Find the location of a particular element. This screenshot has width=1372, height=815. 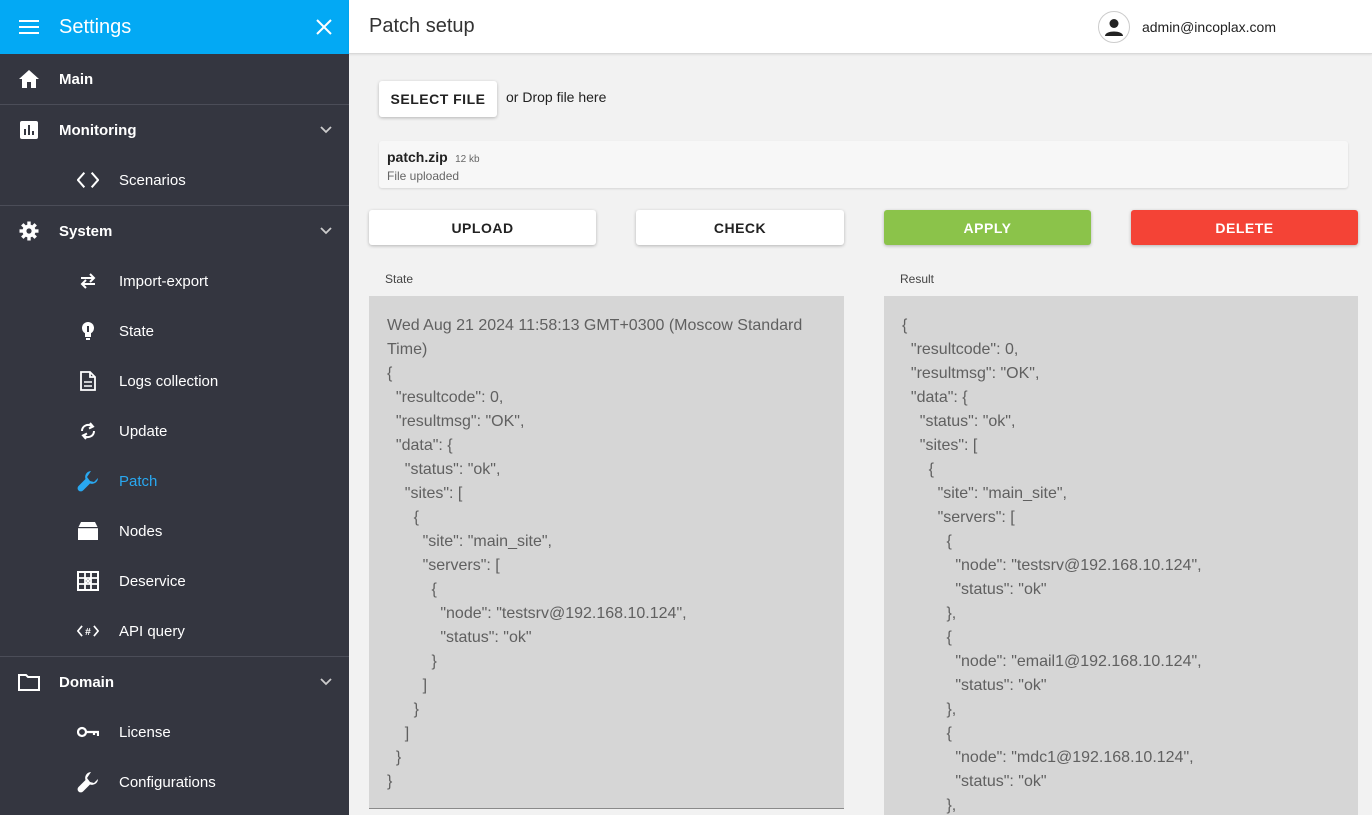

chart-icon is located at coordinates (29, 130).